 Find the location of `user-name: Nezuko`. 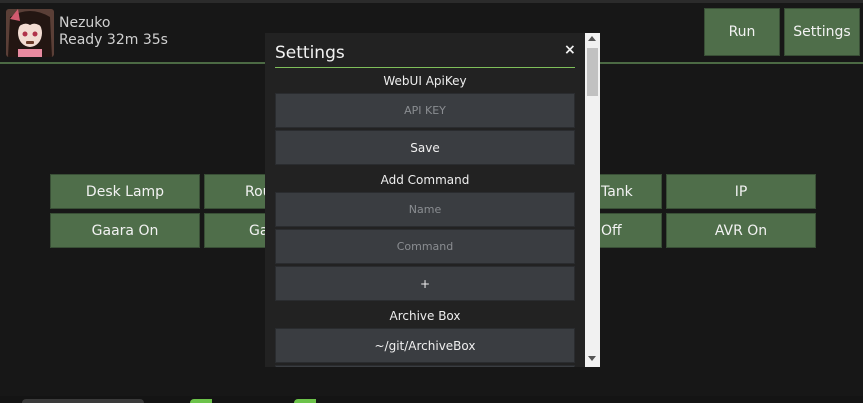

user-name: Nezuko is located at coordinates (85, 23).